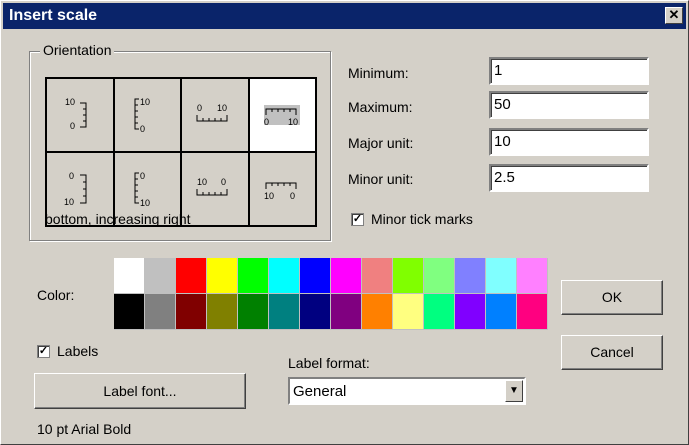 This screenshot has height=445, width=689. Describe the element at coordinates (612, 352) in the screenshot. I see `cancel-button: Cancel` at that location.